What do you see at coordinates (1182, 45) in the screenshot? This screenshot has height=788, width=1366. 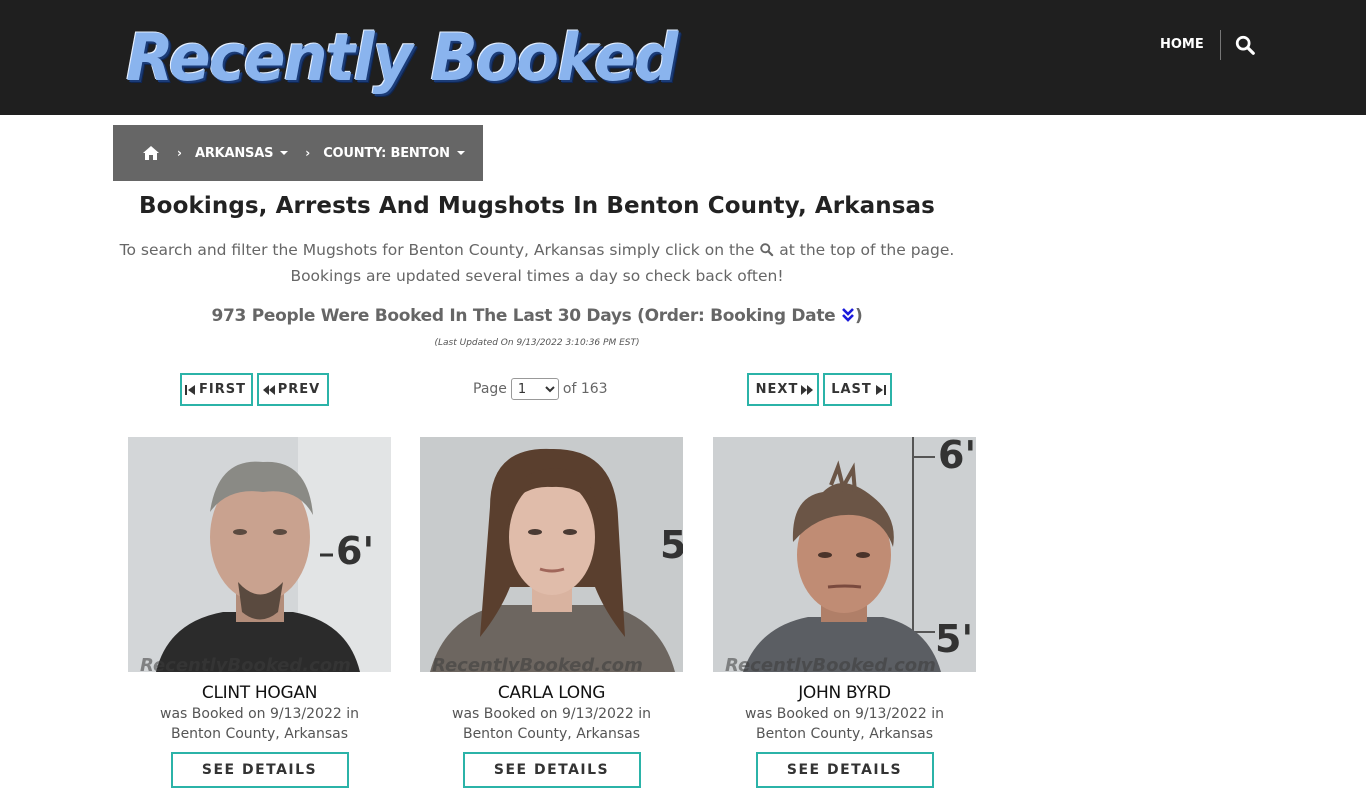 I see `nav-home-link: HOME` at bounding box center [1182, 45].